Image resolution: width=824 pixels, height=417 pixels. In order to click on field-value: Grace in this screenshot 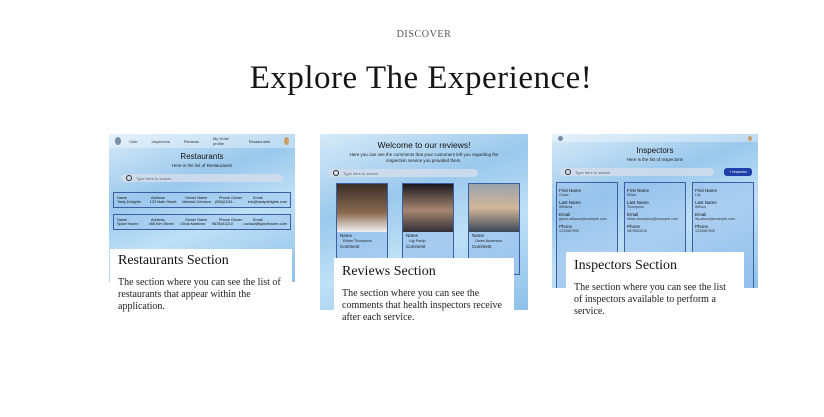, I will do `click(564, 195)`.